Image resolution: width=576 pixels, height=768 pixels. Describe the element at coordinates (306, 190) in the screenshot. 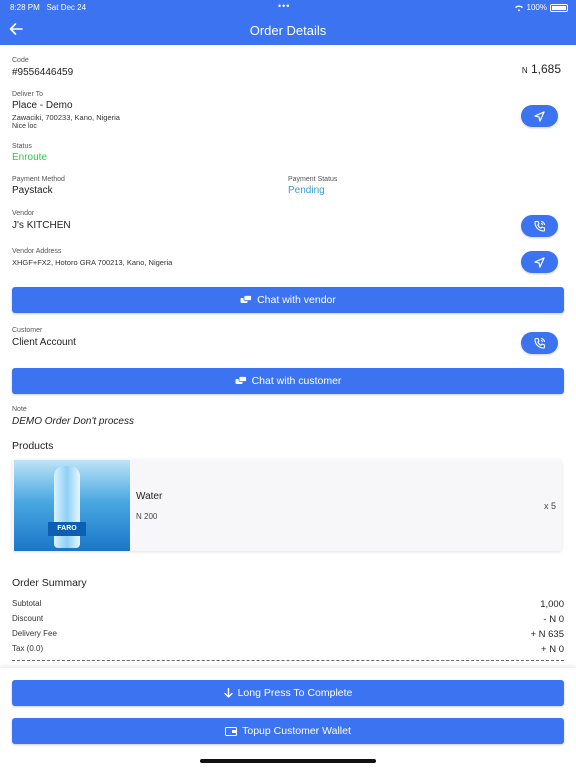

I see `payment-status: Pending` at that location.